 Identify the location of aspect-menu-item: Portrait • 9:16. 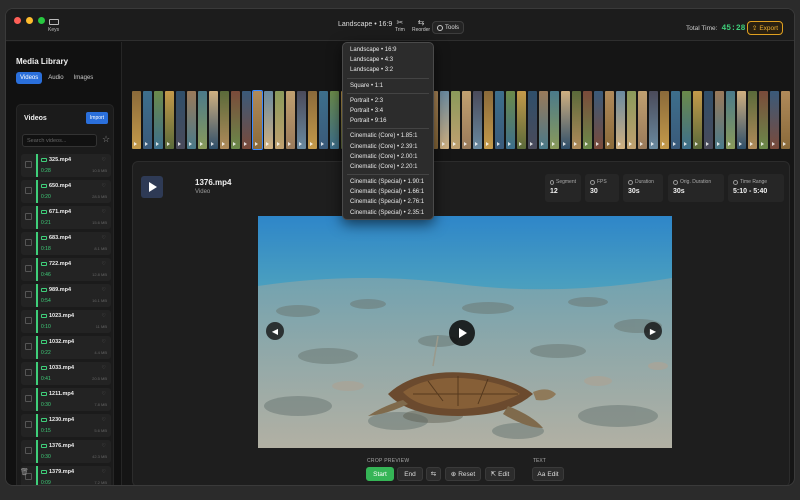
(388, 121).